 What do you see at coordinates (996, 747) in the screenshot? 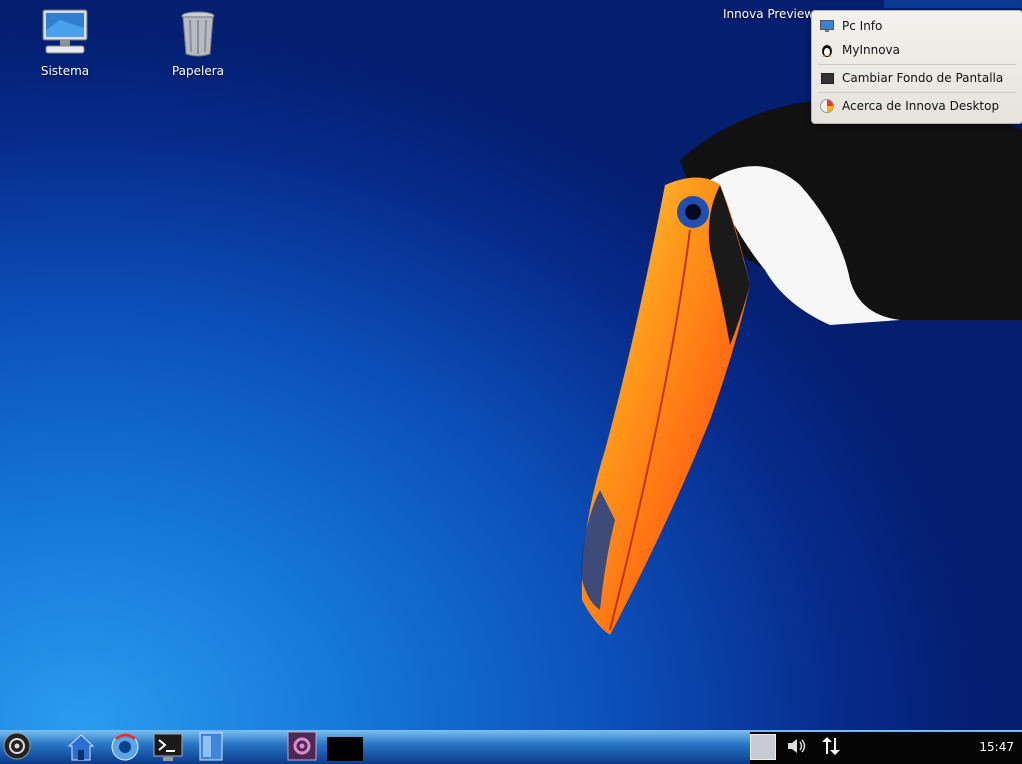
I see `clock: 15:47` at bounding box center [996, 747].